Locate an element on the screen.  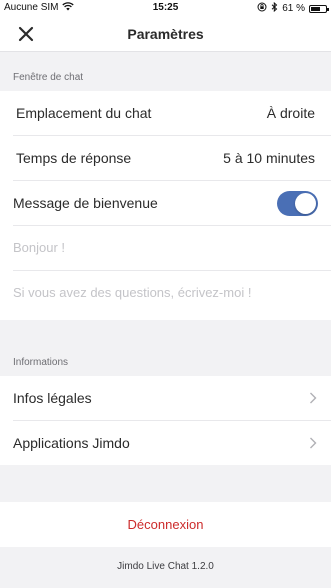
welcome-message-toggle is located at coordinates (297, 203).